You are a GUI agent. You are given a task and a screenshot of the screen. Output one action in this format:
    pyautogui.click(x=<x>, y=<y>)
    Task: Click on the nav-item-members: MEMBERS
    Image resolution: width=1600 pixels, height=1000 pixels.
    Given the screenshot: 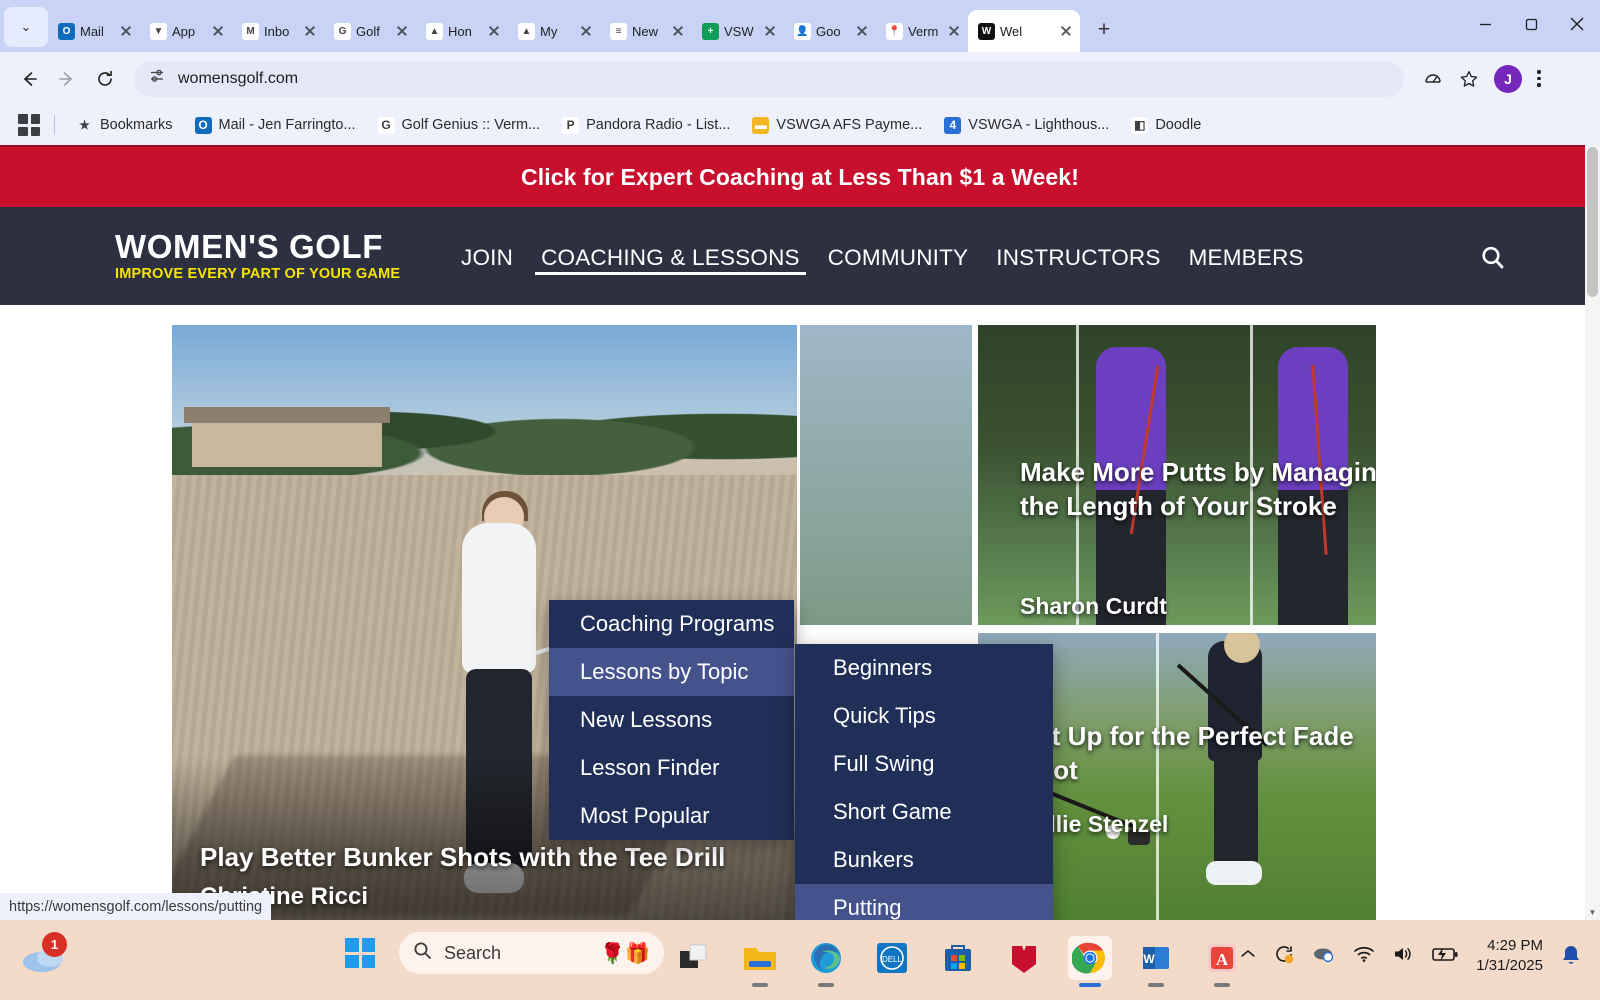 What is the action you would take?
    pyautogui.click(x=1246, y=256)
    